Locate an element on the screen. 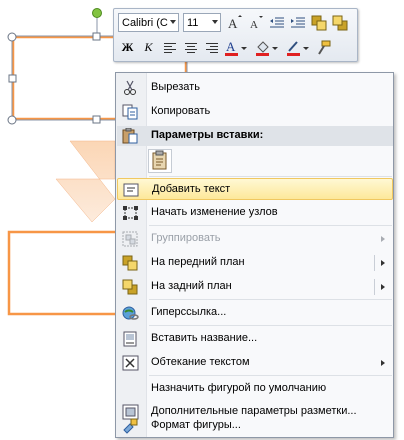 The image size is (404, 440). shrink-font-icon: A is located at coordinates (255, 22).